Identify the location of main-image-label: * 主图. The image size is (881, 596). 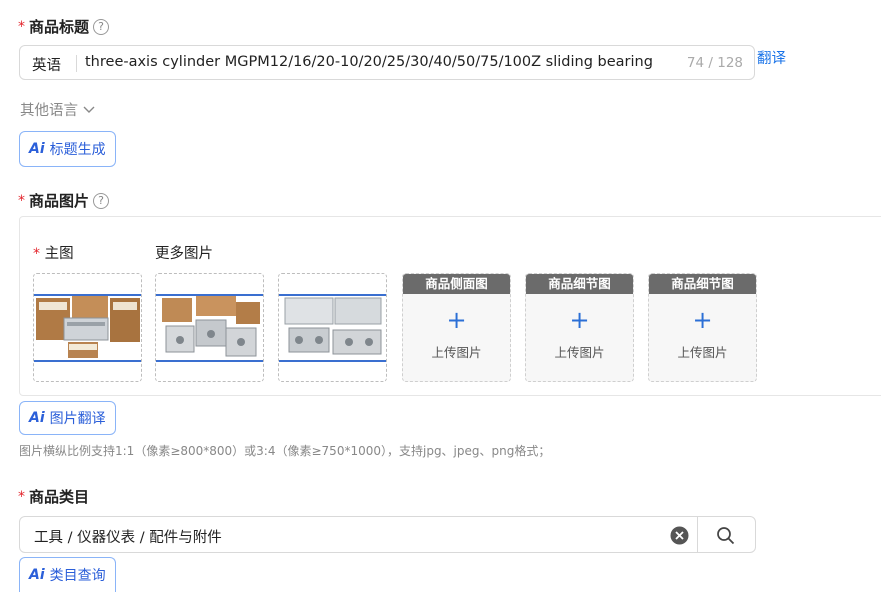
(53, 254).